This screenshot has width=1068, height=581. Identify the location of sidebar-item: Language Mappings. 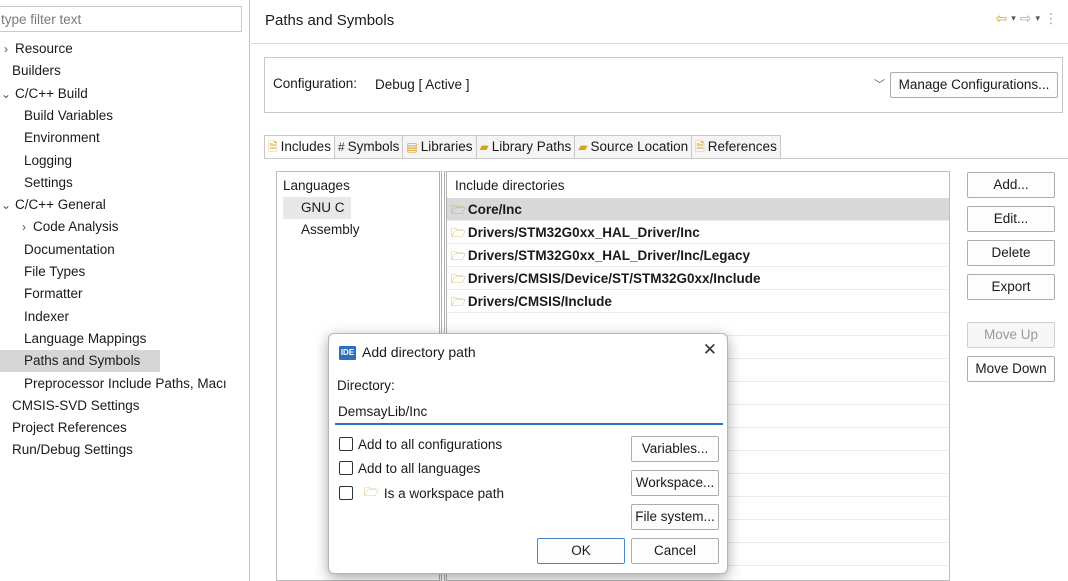
(75, 339).